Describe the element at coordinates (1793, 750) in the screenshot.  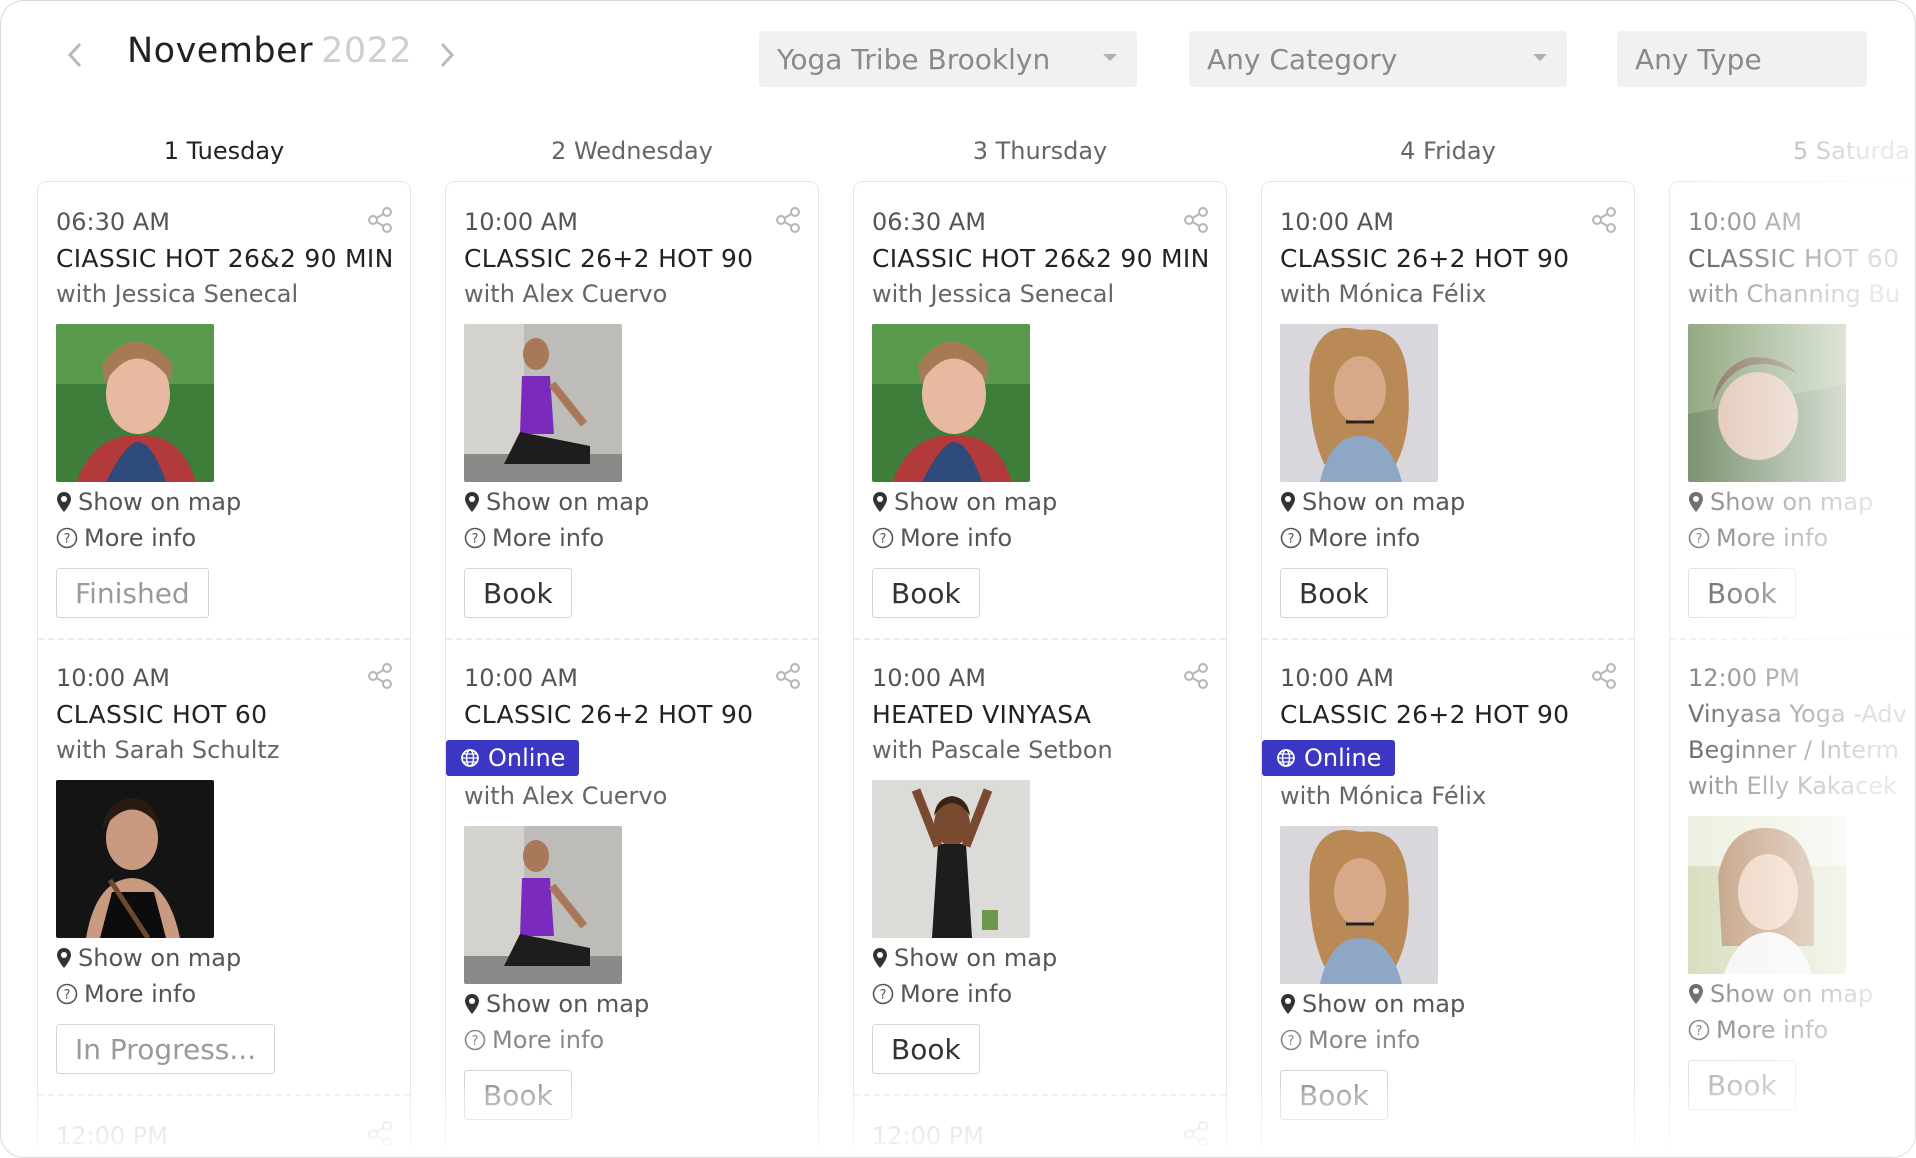
I see `class-title-line: Beginner / Interm` at that location.